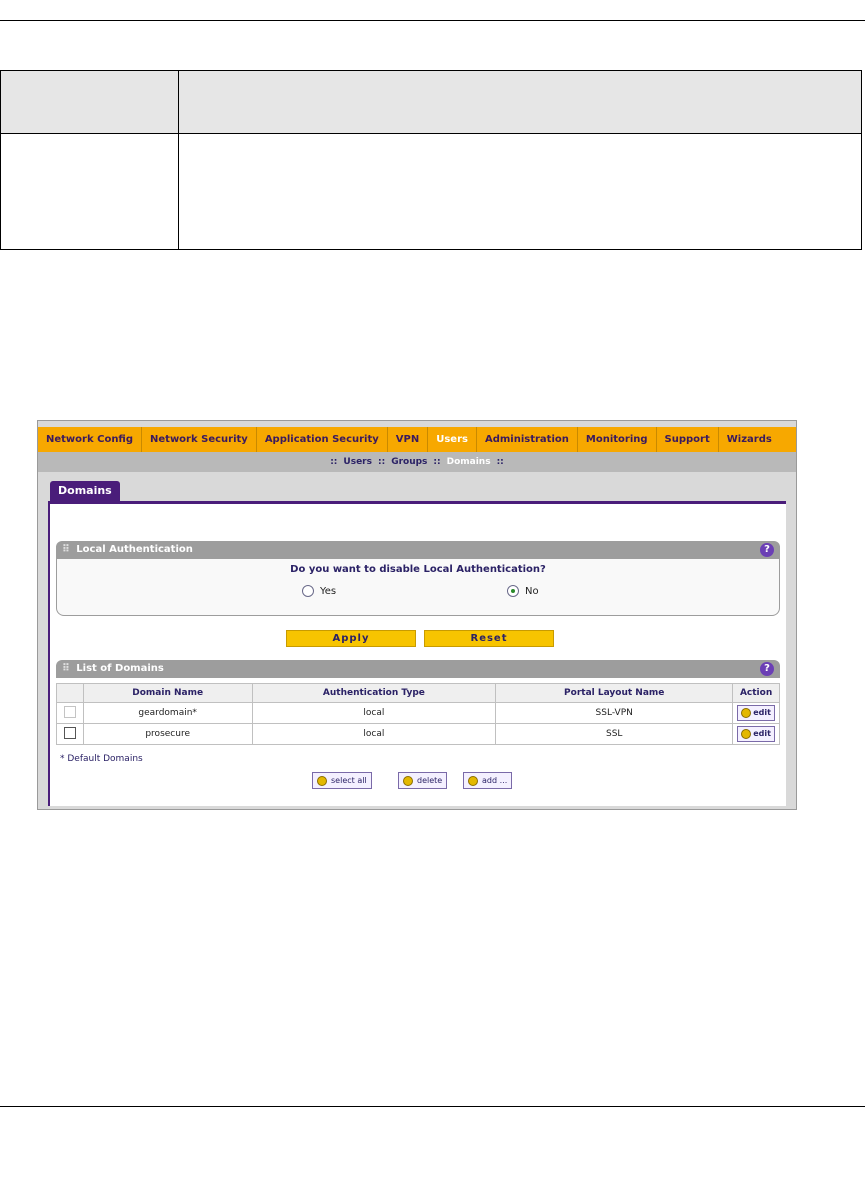  What do you see at coordinates (431, 102) in the screenshot?
I see `doc-table-header` at bounding box center [431, 102].